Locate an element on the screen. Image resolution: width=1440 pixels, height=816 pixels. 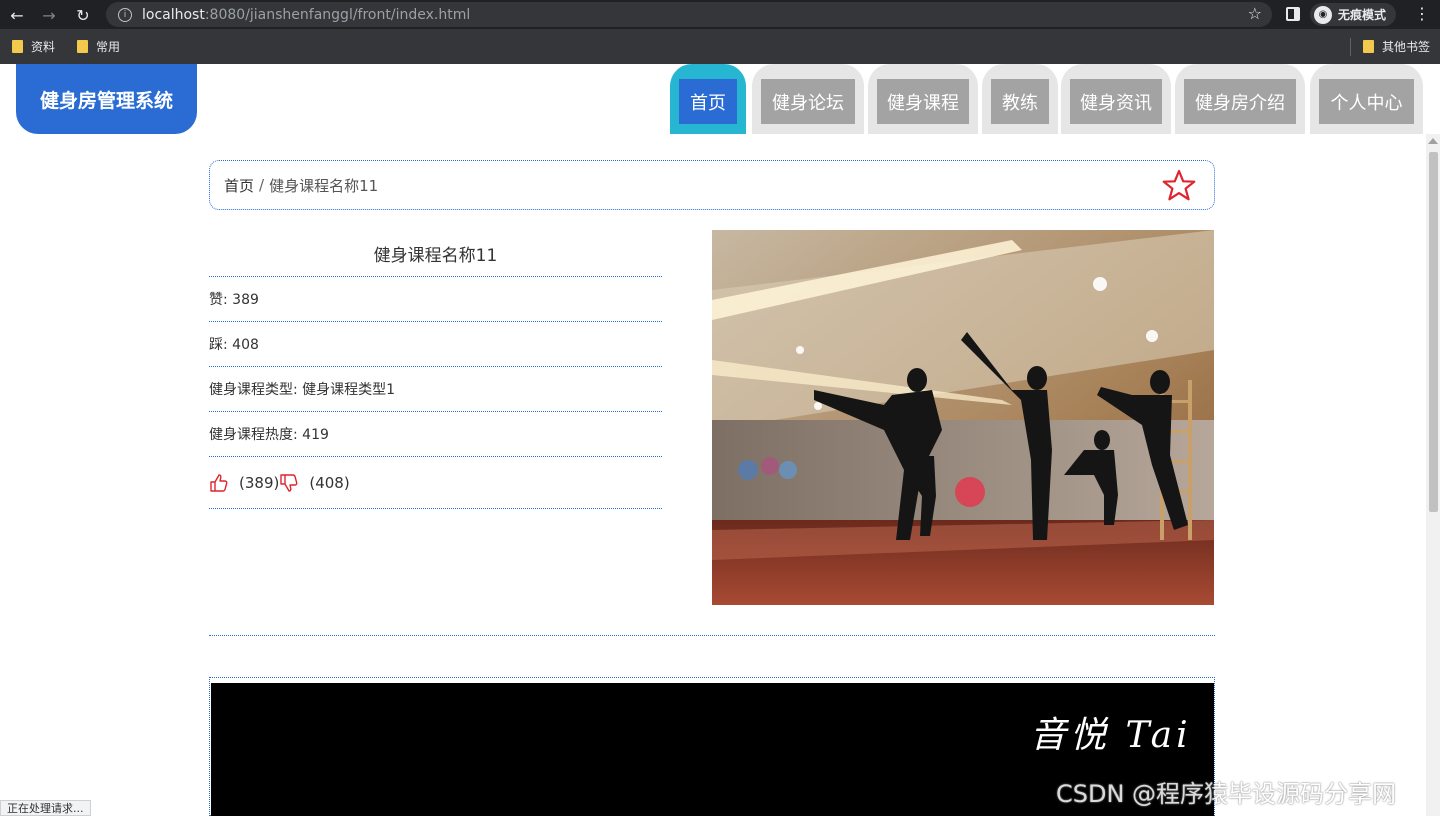
video-caption: 音悦 Tai is located at coordinates (1111, 735).